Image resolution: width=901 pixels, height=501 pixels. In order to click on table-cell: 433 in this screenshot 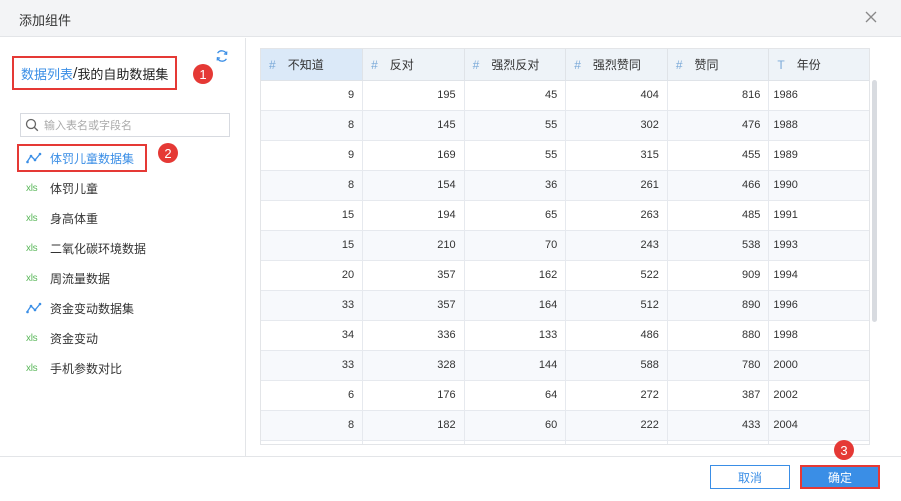, I will do `click(718, 425)`.